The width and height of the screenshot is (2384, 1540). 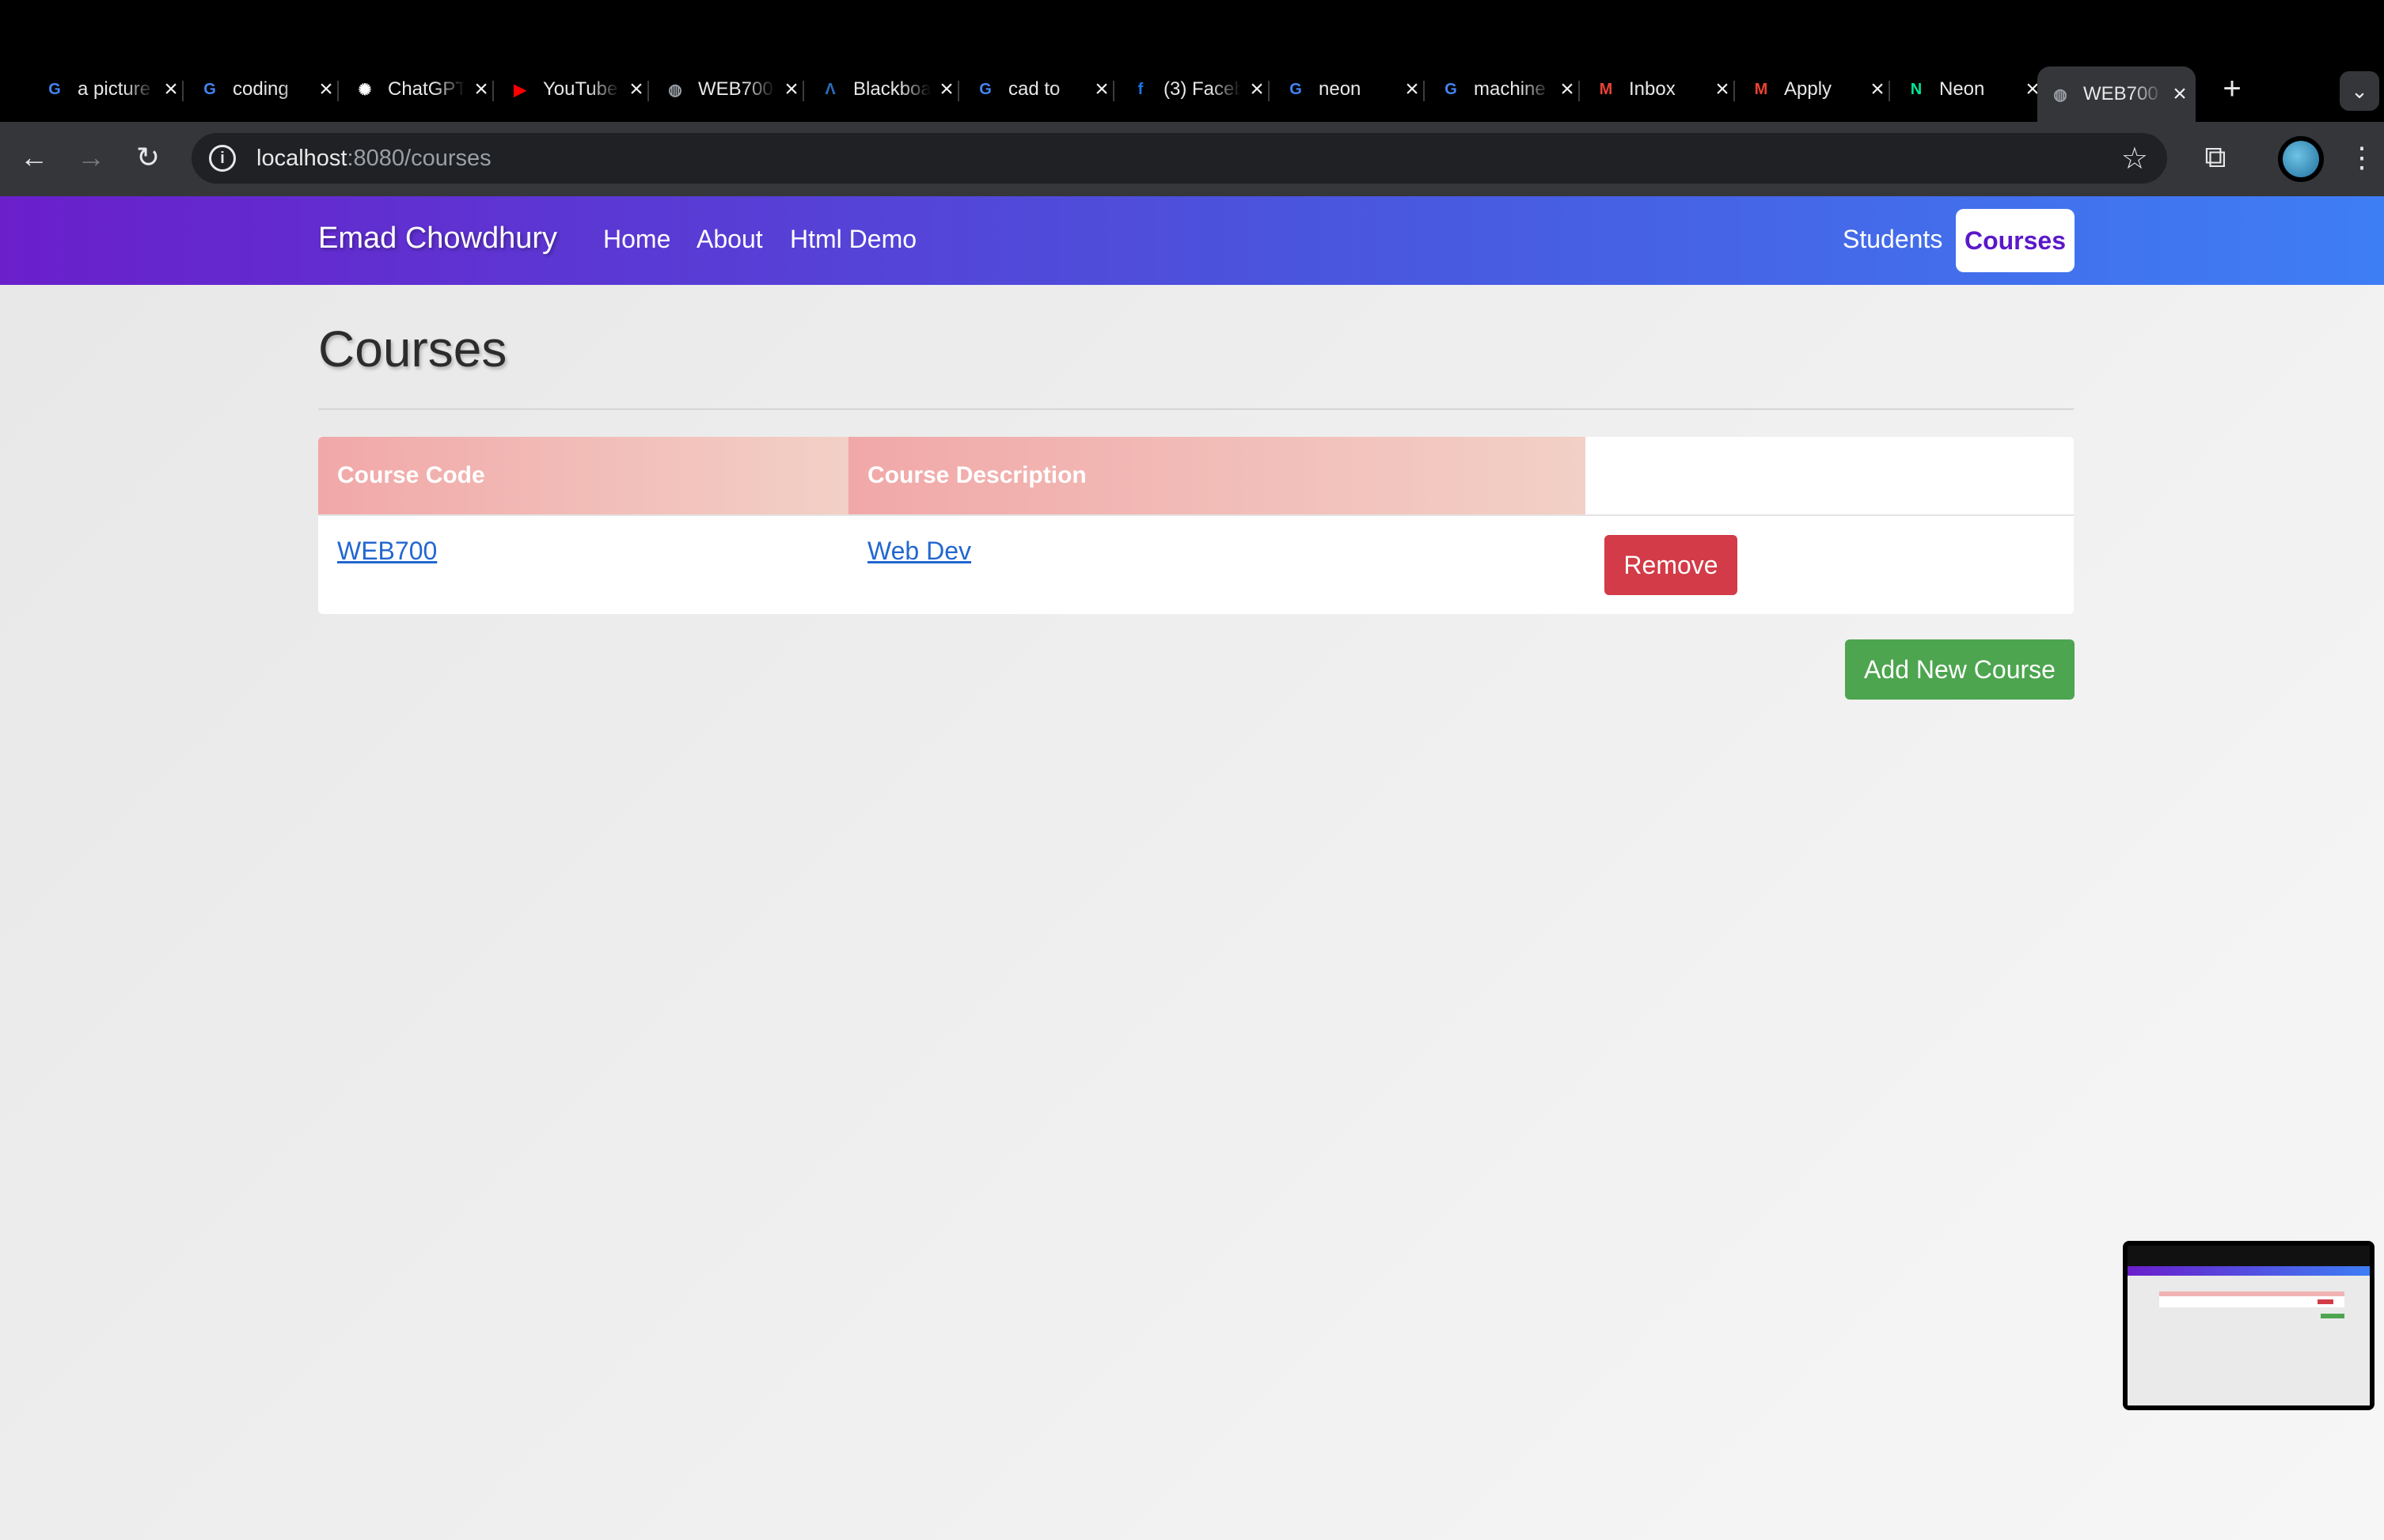 I want to click on screenshot-thumbnail-preview, so click(x=2249, y=1325).